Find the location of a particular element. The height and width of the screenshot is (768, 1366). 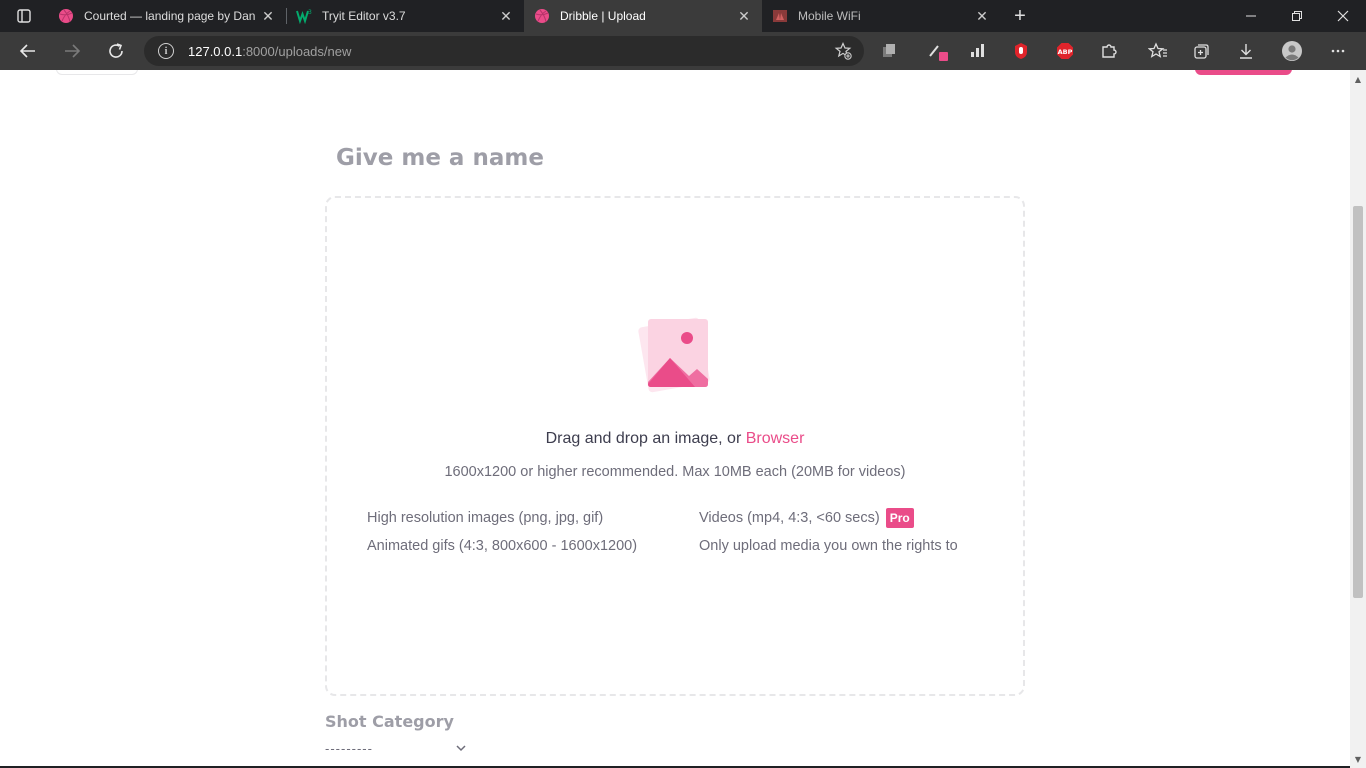

collections-extension-icon is located at coordinates (889, 51).